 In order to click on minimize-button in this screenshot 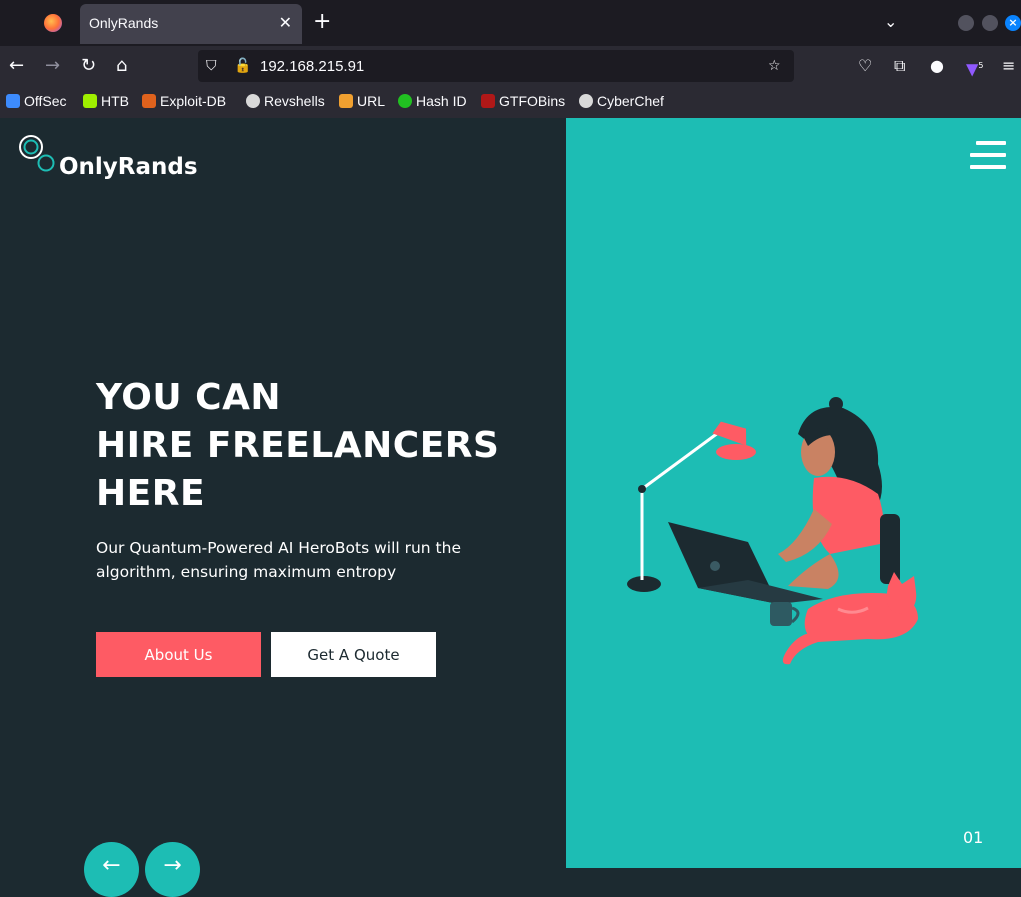, I will do `click(966, 23)`.